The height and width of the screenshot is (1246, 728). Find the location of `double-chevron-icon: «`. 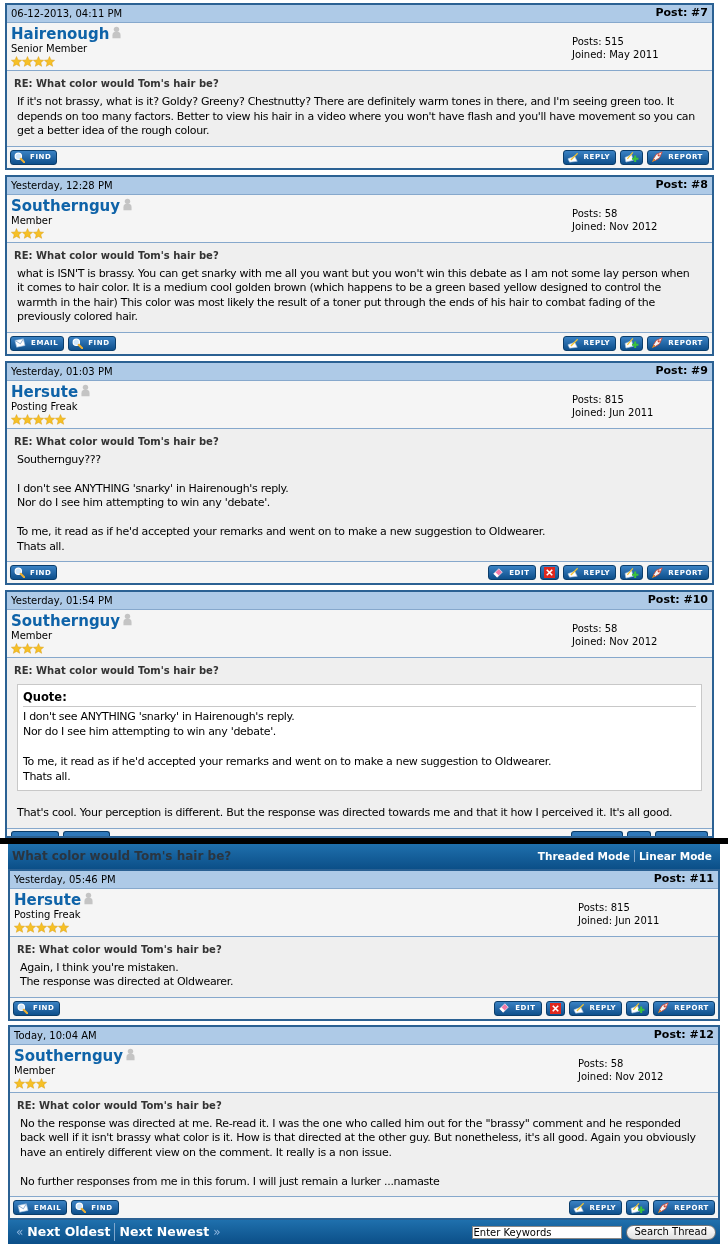

double-chevron-icon: « is located at coordinates (20, 1232).